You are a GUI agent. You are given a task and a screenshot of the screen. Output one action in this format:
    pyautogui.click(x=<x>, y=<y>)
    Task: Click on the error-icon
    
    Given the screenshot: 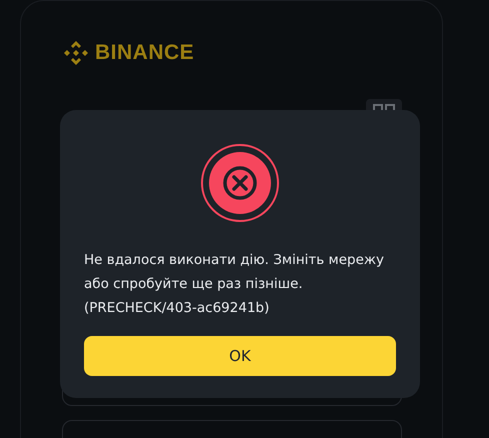 What is the action you would take?
    pyautogui.click(x=240, y=183)
    